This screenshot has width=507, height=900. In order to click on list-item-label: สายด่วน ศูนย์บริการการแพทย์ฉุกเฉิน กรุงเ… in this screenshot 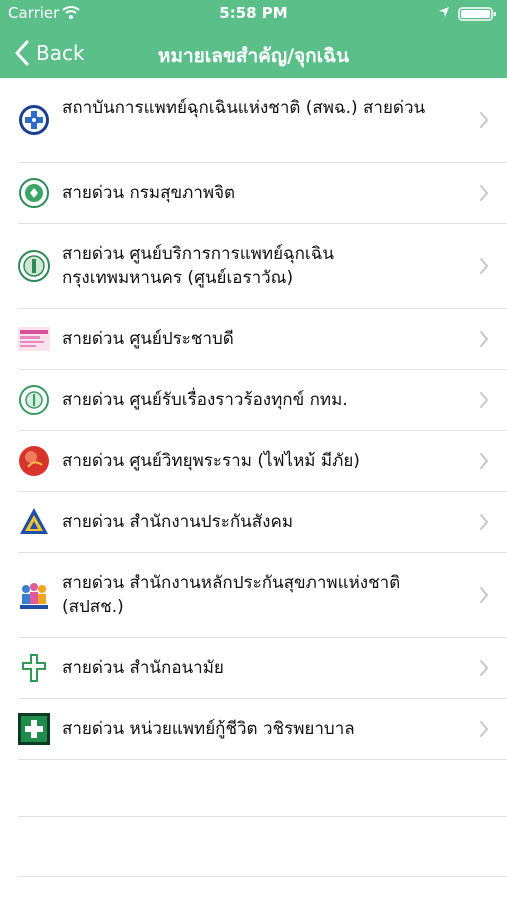, I will do `click(198, 266)`.